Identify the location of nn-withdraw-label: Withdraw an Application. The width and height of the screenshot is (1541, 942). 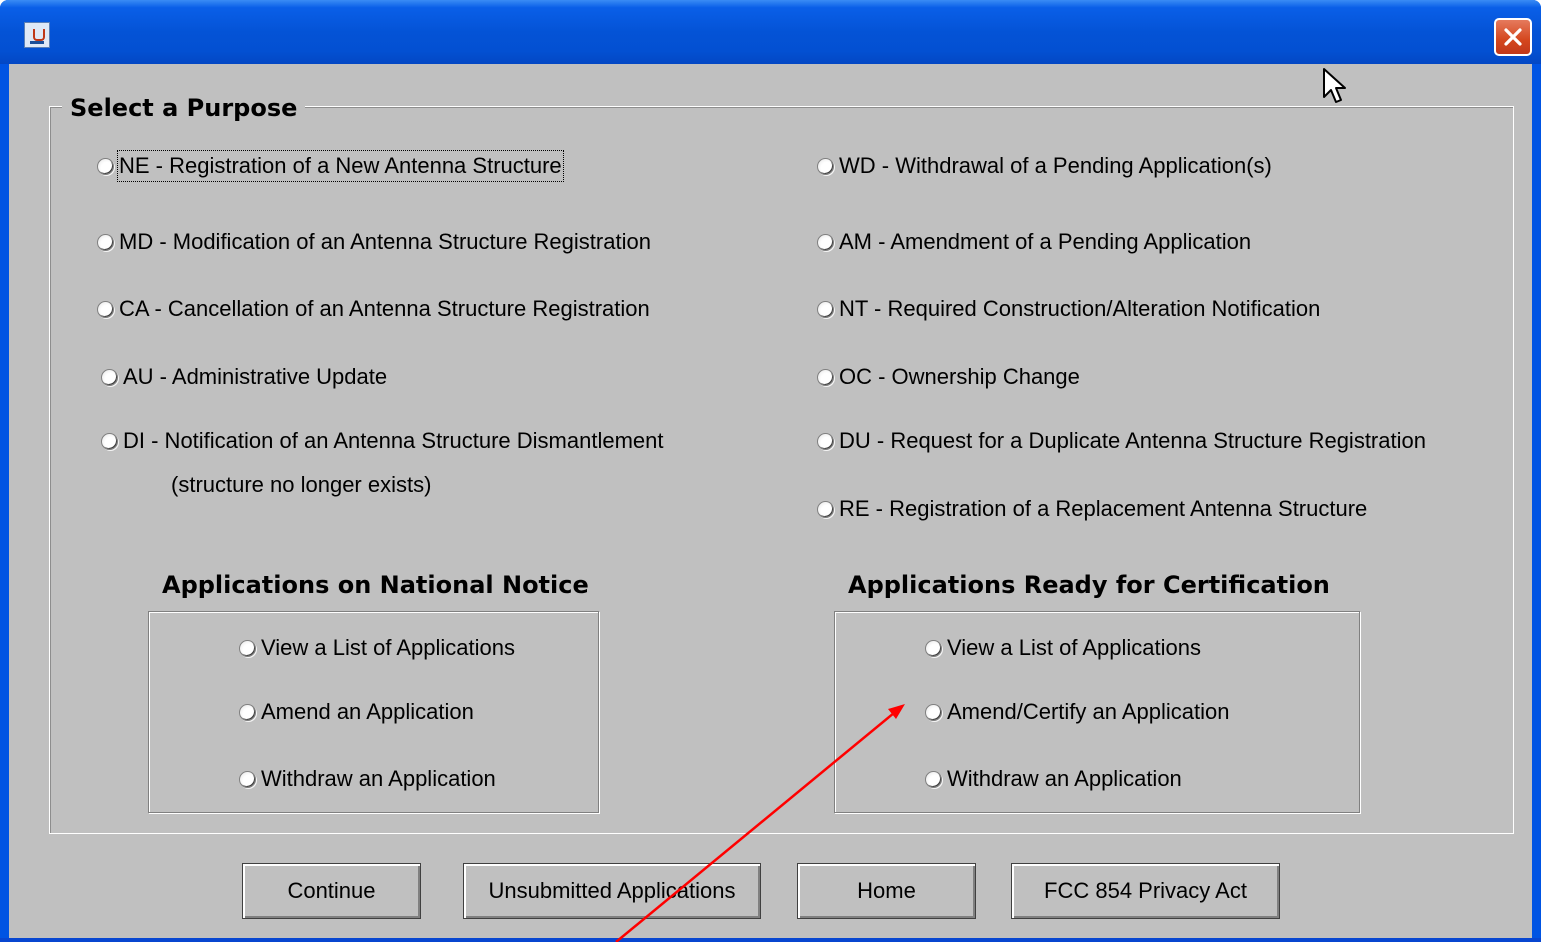
(378, 778).